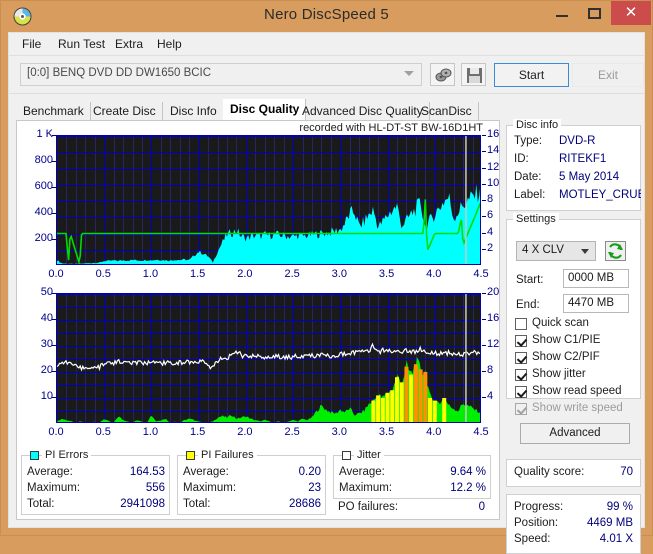 The height and width of the screenshot is (554, 653). I want to click on y-tick: 400, so click(43, 212).